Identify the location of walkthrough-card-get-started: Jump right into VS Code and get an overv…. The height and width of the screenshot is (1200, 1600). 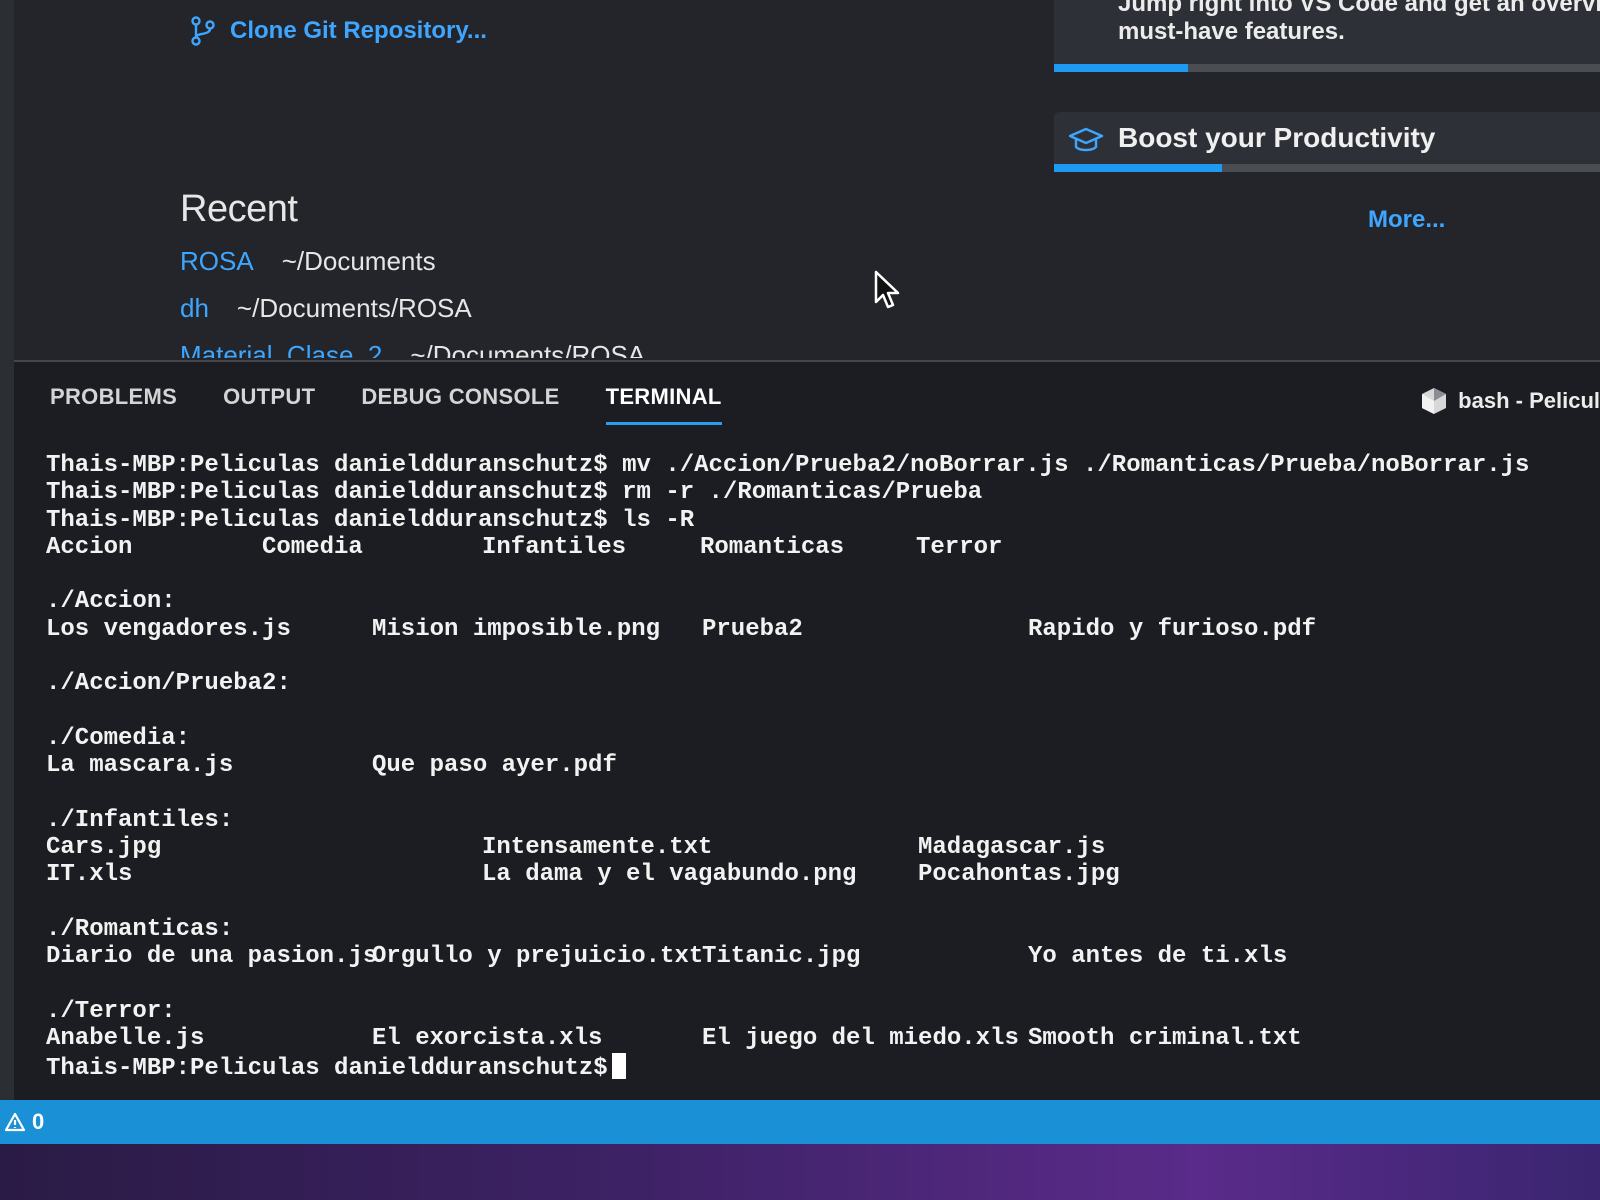
(1327, 36).